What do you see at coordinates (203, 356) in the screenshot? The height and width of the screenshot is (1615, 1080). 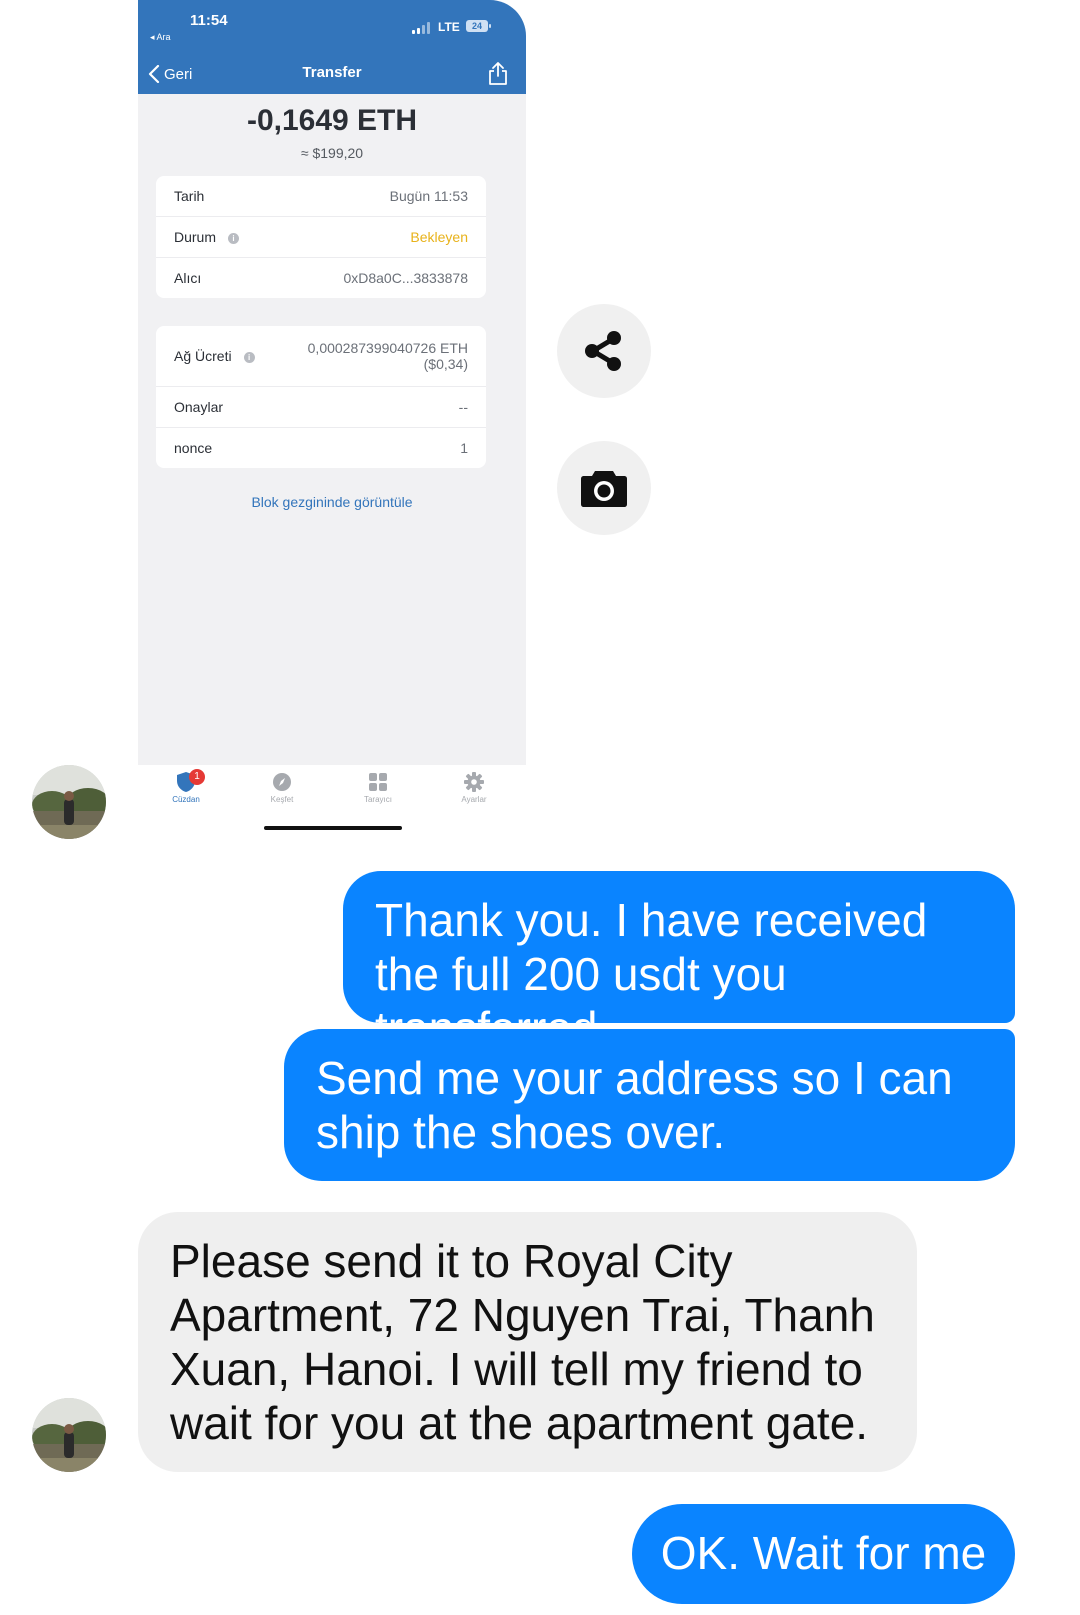 I see `fee-label: Ağ Ücreti` at bounding box center [203, 356].